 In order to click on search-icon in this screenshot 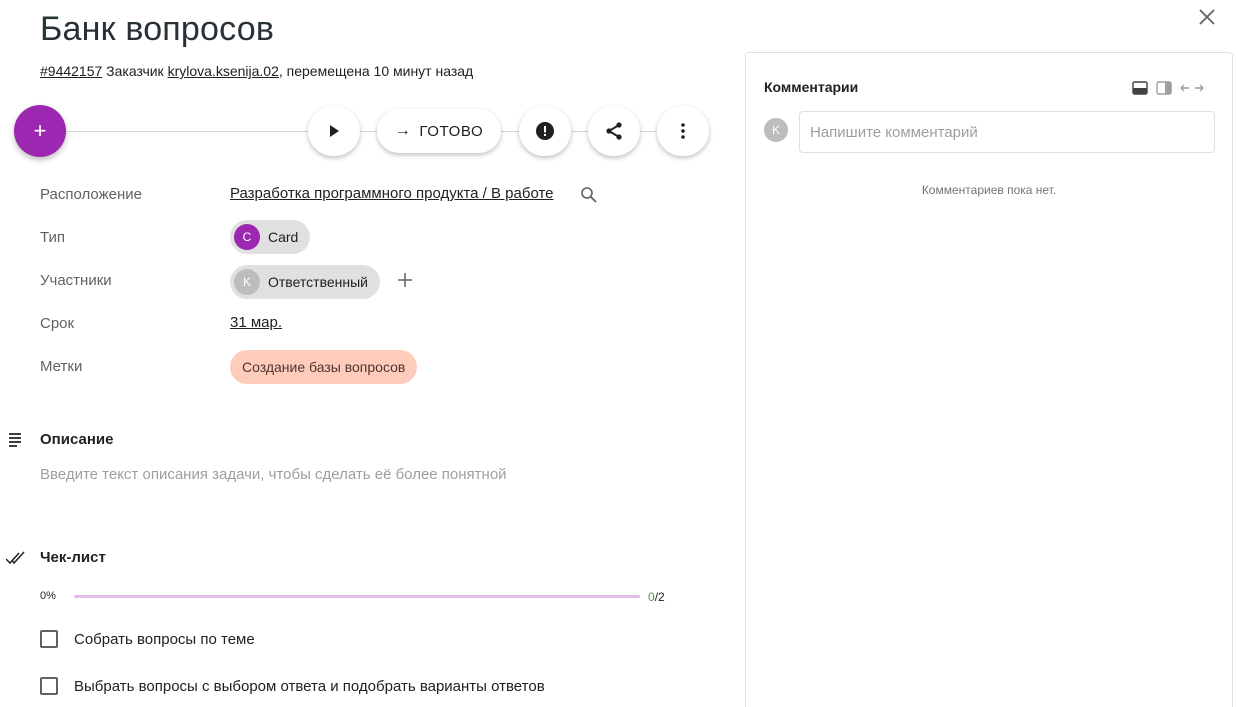, I will do `click(589, 195)`.